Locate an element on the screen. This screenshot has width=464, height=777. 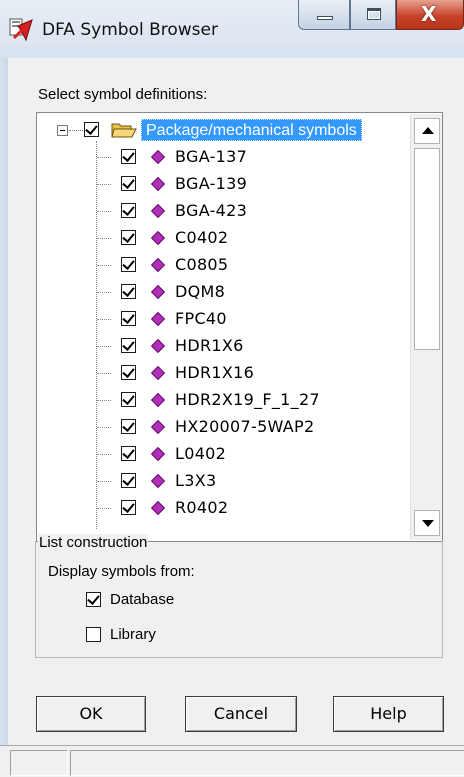
vertical-scrollbar is located at coordinates (426, 327).